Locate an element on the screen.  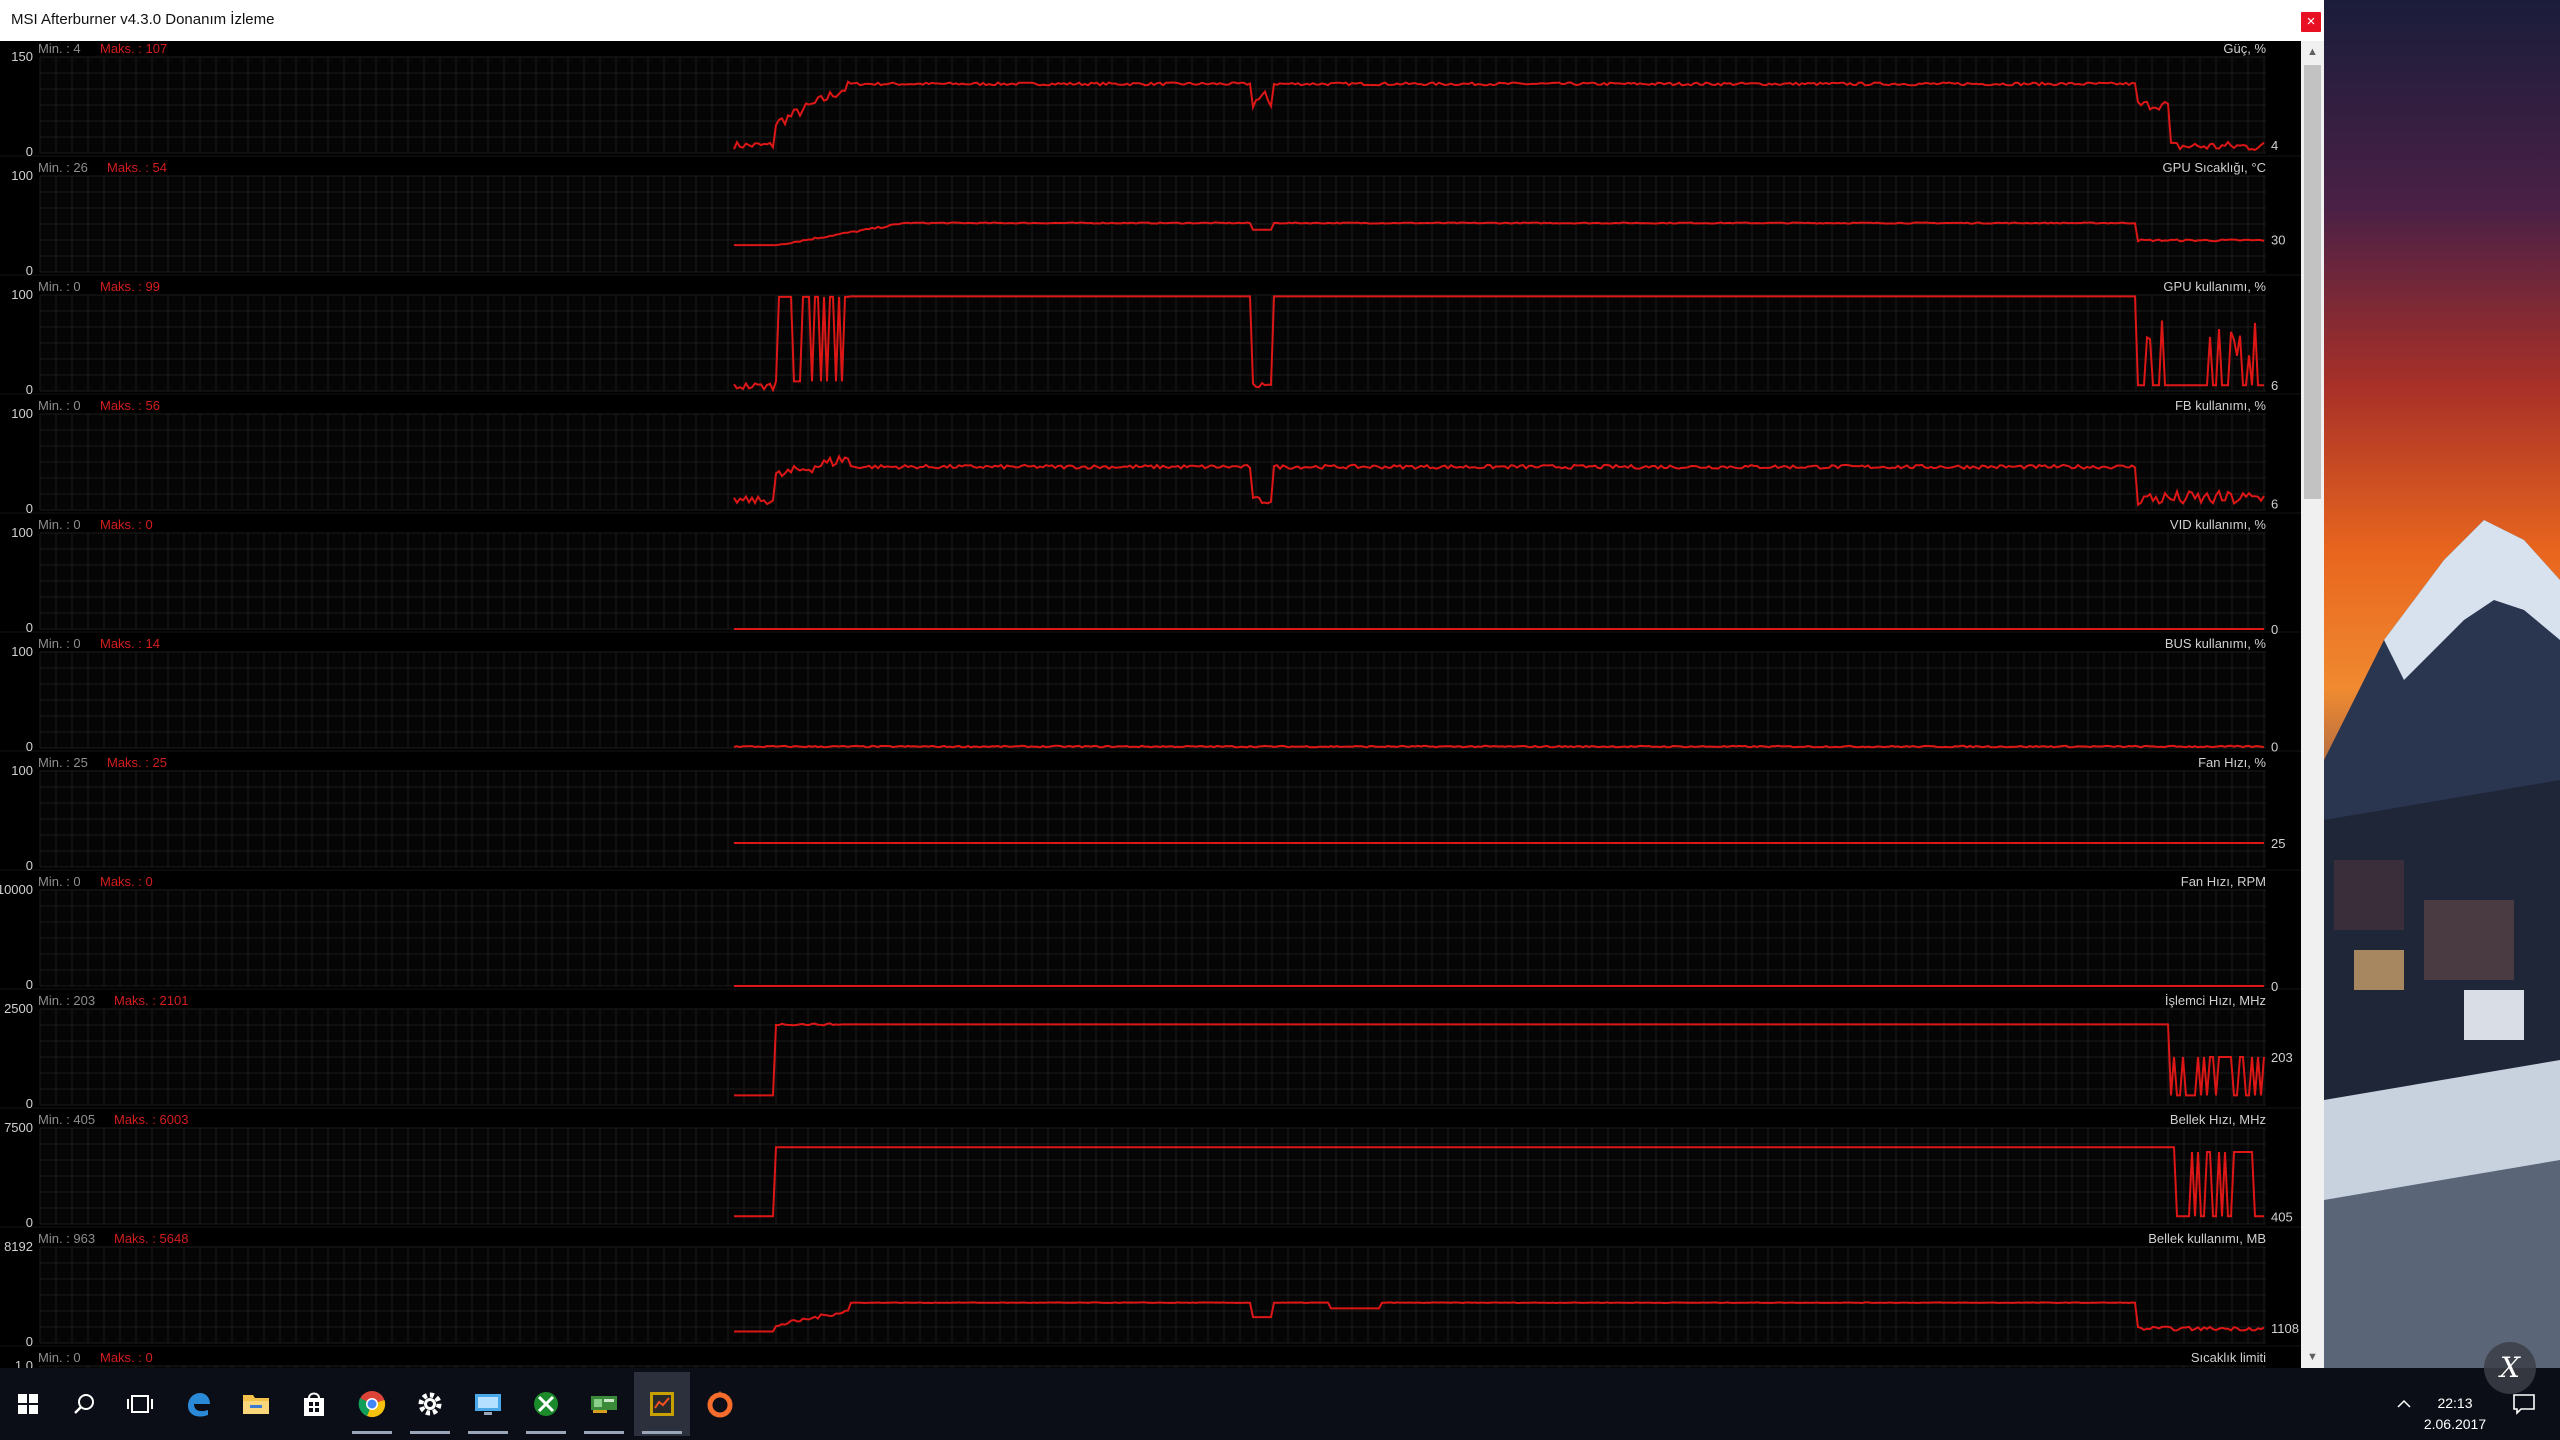
notification-icon is located at coordinates (2524, 1404).